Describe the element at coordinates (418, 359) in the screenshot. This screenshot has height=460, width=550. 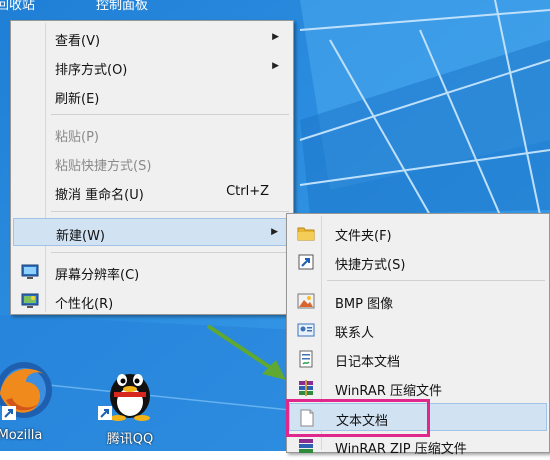
I see `submenu-item-journal: 日记本文档` at that location.